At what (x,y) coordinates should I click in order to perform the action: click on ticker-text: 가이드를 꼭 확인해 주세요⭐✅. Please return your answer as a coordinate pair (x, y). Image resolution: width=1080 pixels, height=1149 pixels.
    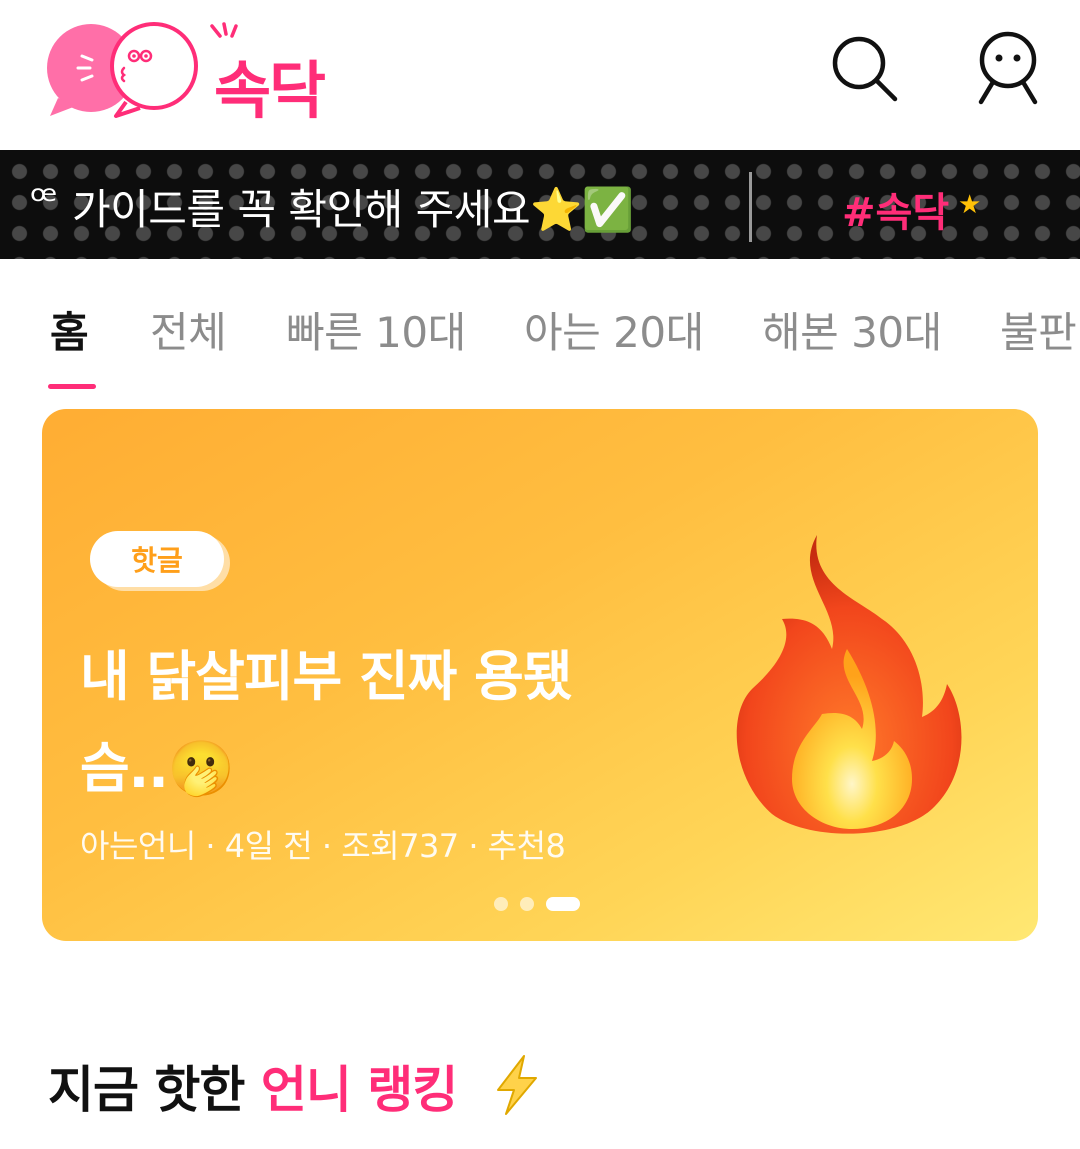
    Looking at the image, I should click on (353, 206).